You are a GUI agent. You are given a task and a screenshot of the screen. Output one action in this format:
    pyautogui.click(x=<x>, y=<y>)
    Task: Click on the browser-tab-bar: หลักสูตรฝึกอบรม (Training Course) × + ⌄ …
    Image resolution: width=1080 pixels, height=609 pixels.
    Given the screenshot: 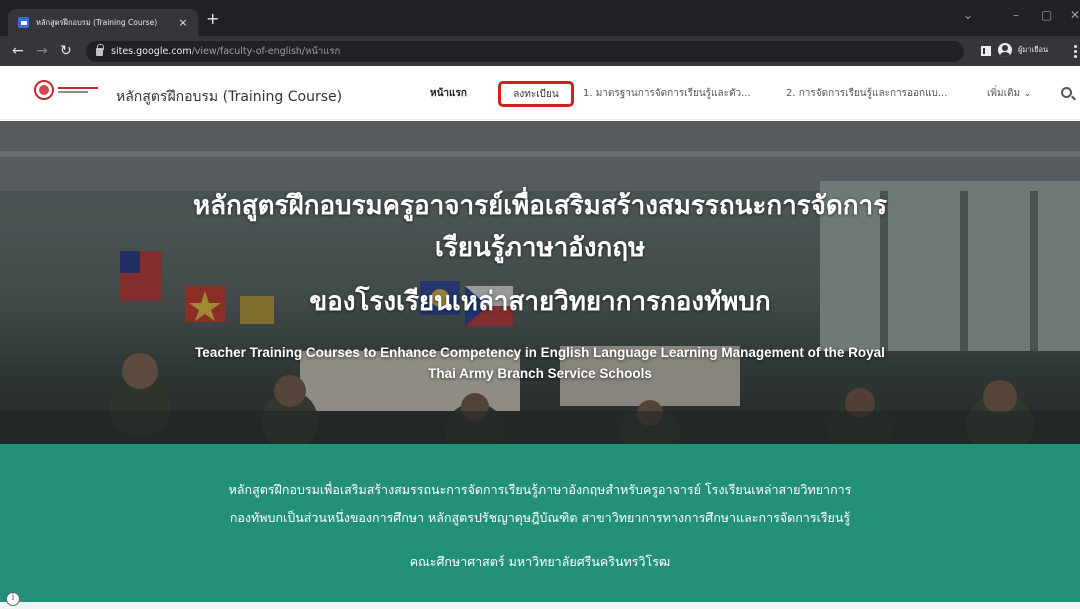 What is the action you would take?
    pyautogui.click(x=540, y=18)
    